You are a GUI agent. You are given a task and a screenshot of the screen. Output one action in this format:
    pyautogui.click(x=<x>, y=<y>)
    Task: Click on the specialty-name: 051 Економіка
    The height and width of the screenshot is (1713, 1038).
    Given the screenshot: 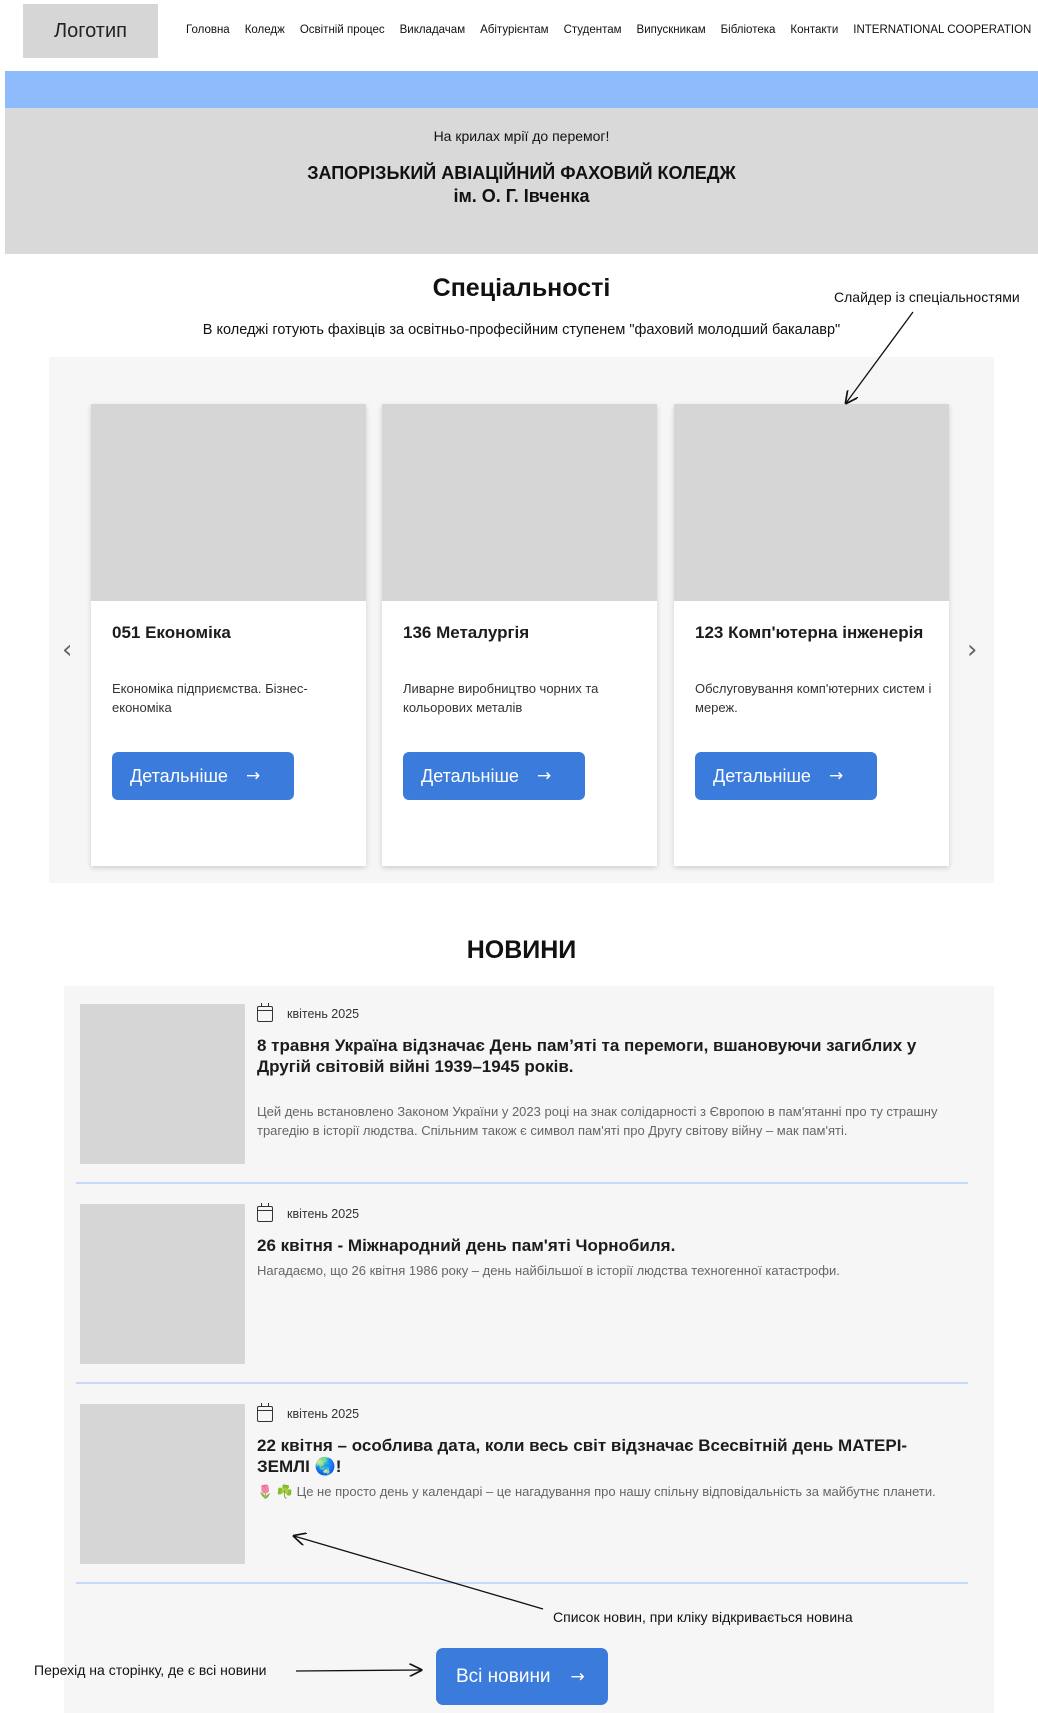 What is the action you would take?
    pyautogui.click(x=171, y=632)
    